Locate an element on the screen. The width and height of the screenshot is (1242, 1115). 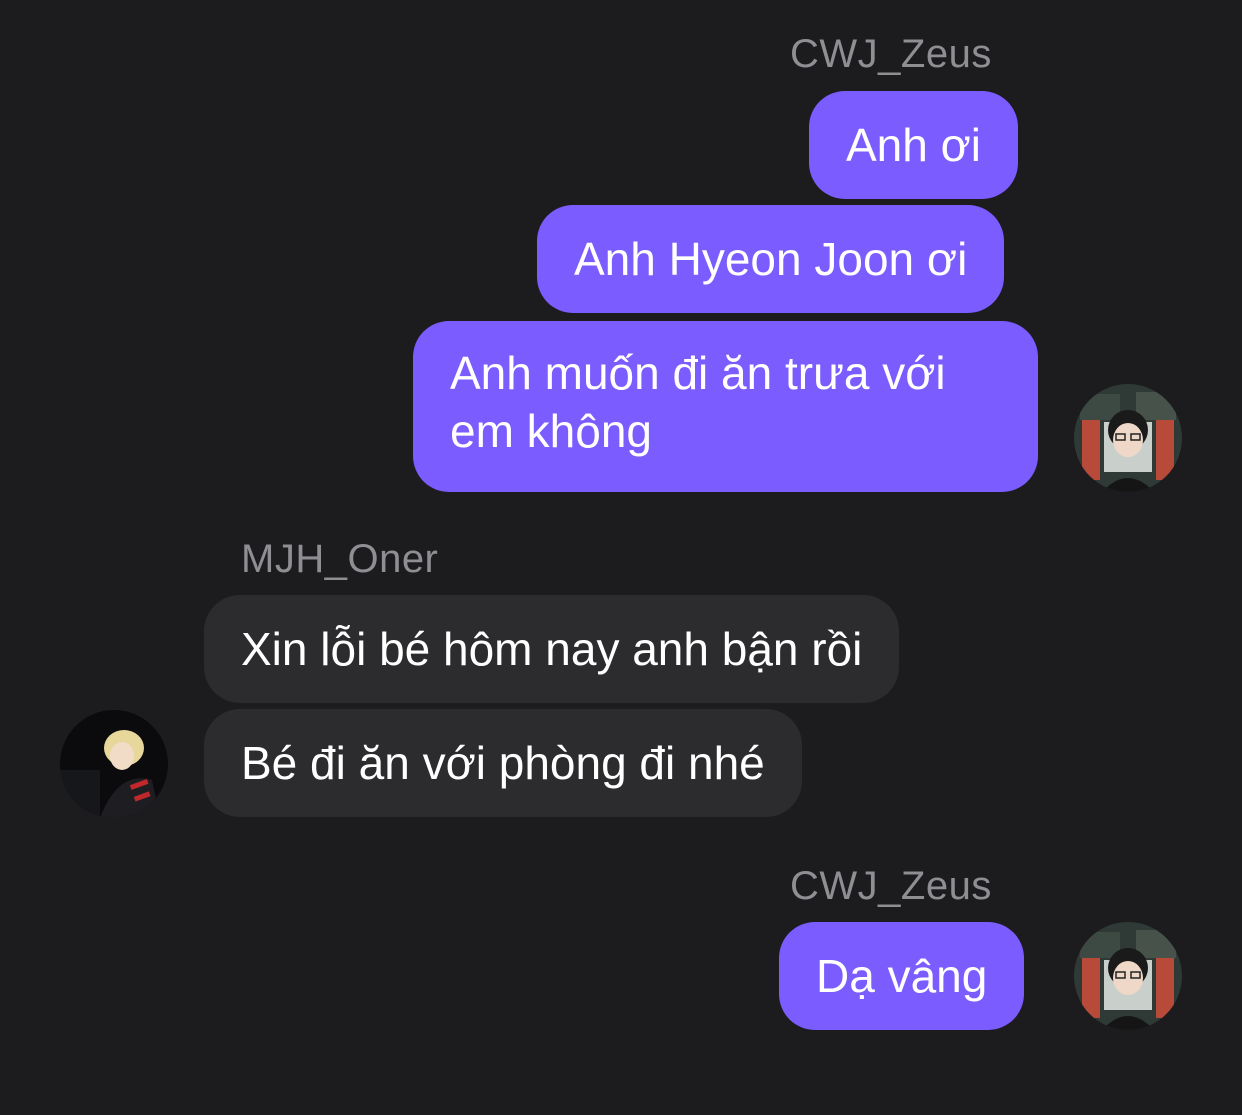
sender-name: MJH_Oner is located at coordinates (340, 559).